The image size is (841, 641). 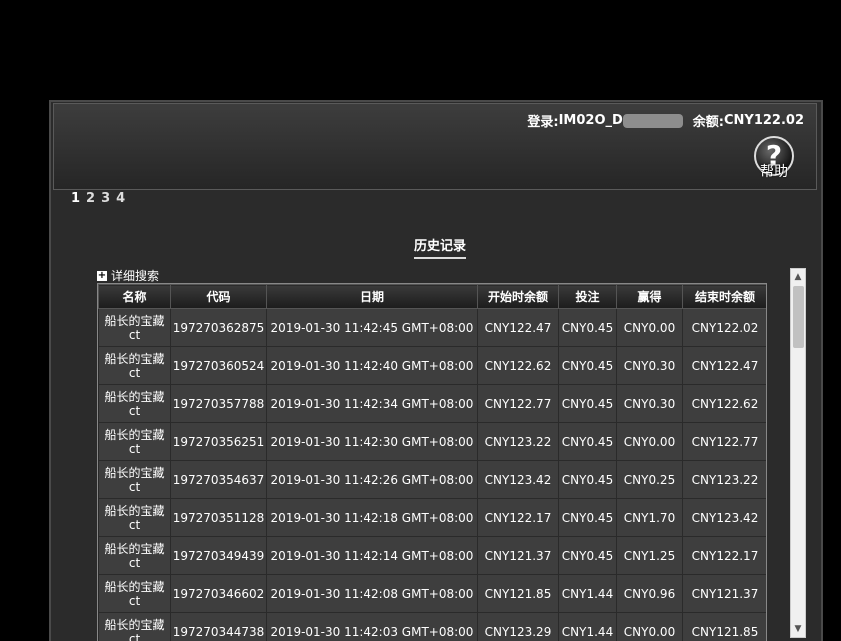 I want to click on page-link-4: 4, so click(x=120, y=198).